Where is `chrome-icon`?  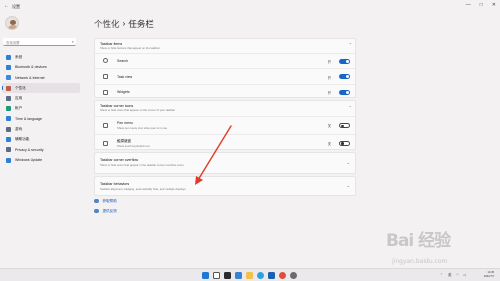
chrome-icon is located at coordinates (282, 275).